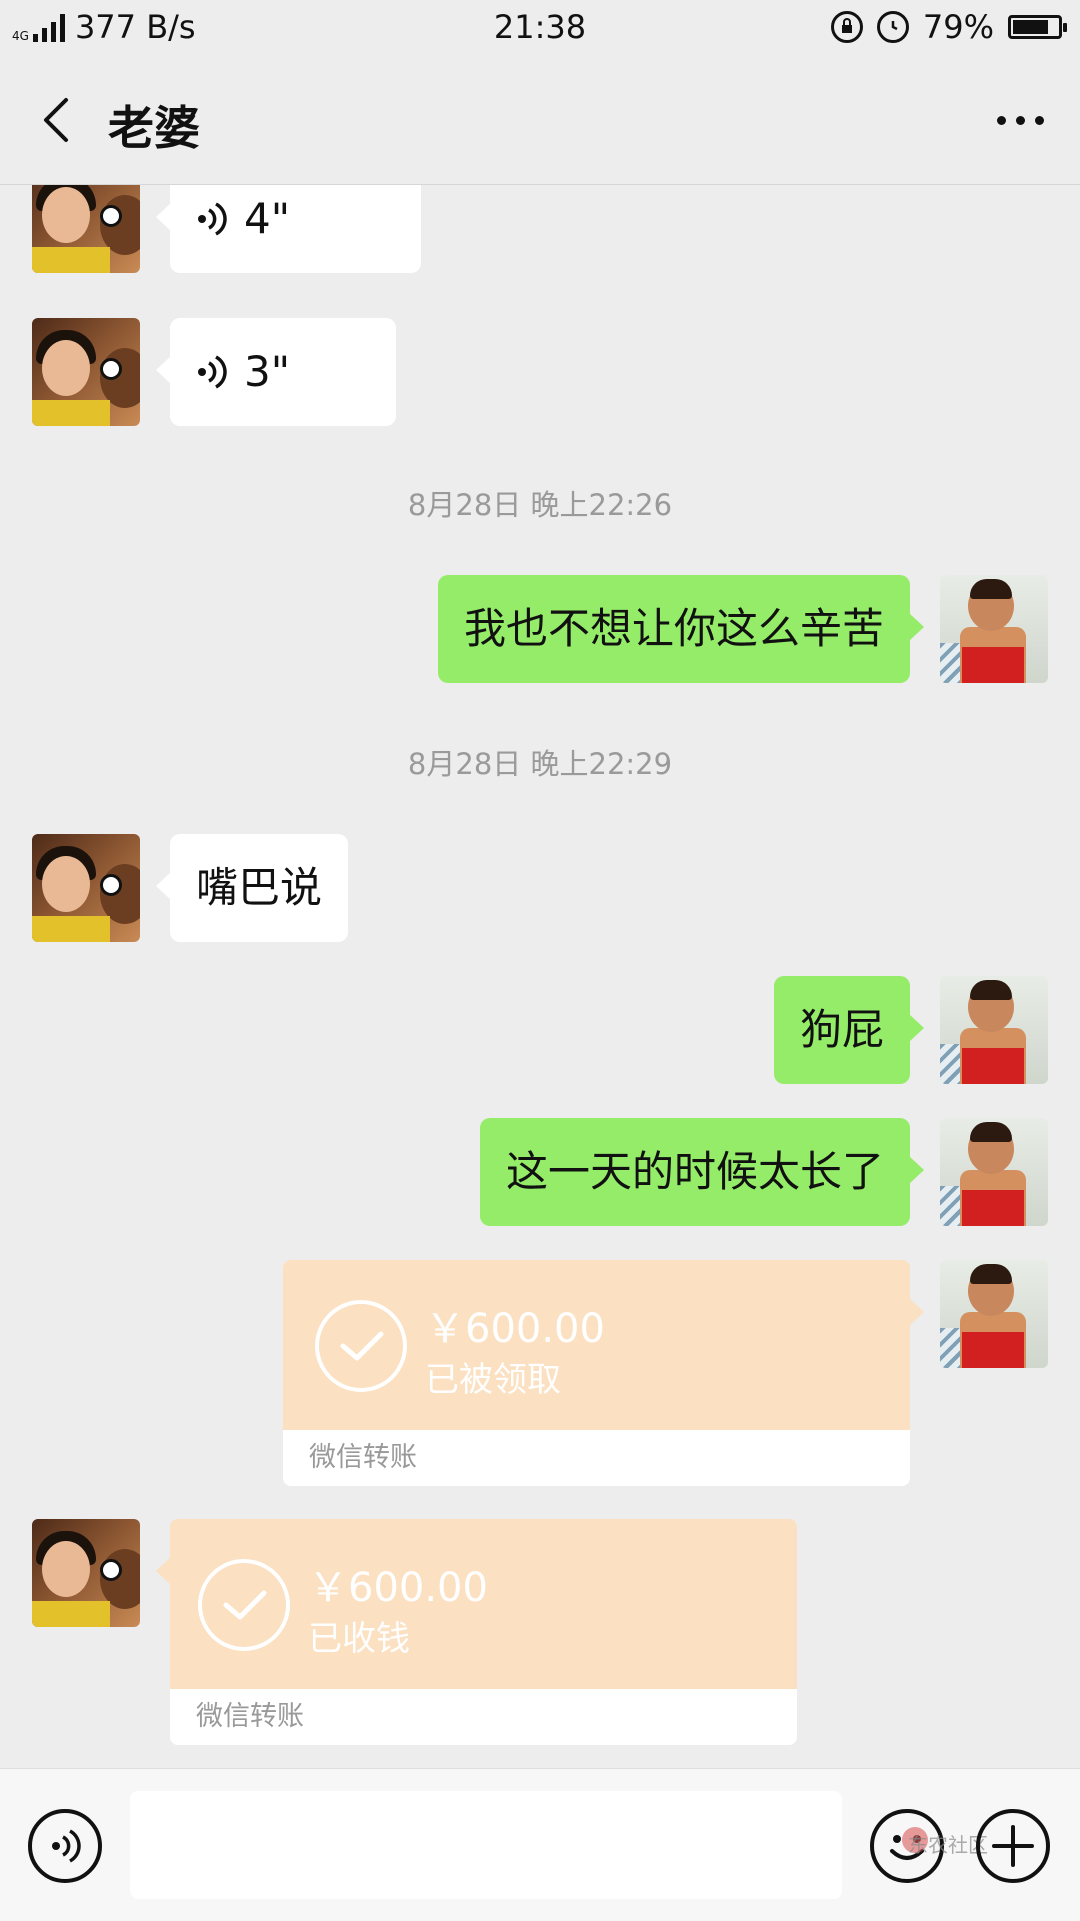  Describe the element at coordinates (252, 888) in the screenshot. I see `text-bubble: 嘴巴说` at that location.